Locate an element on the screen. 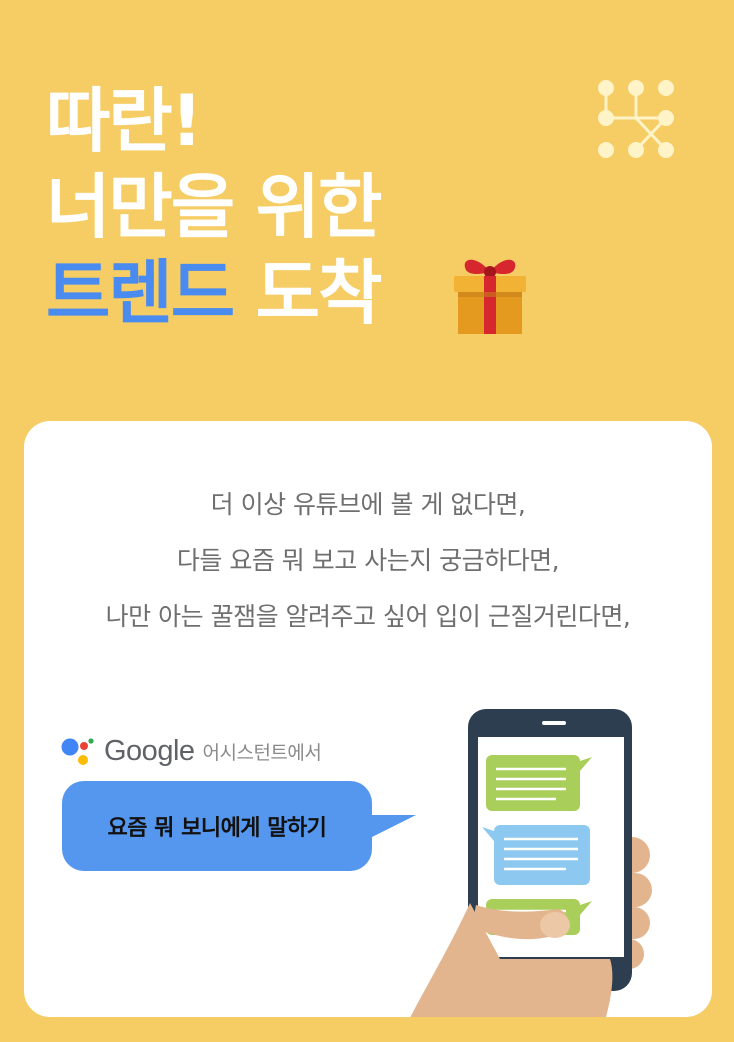  command-text: 요즘 뭐 보니에게 말하기 is located at coordinates (217, 828).